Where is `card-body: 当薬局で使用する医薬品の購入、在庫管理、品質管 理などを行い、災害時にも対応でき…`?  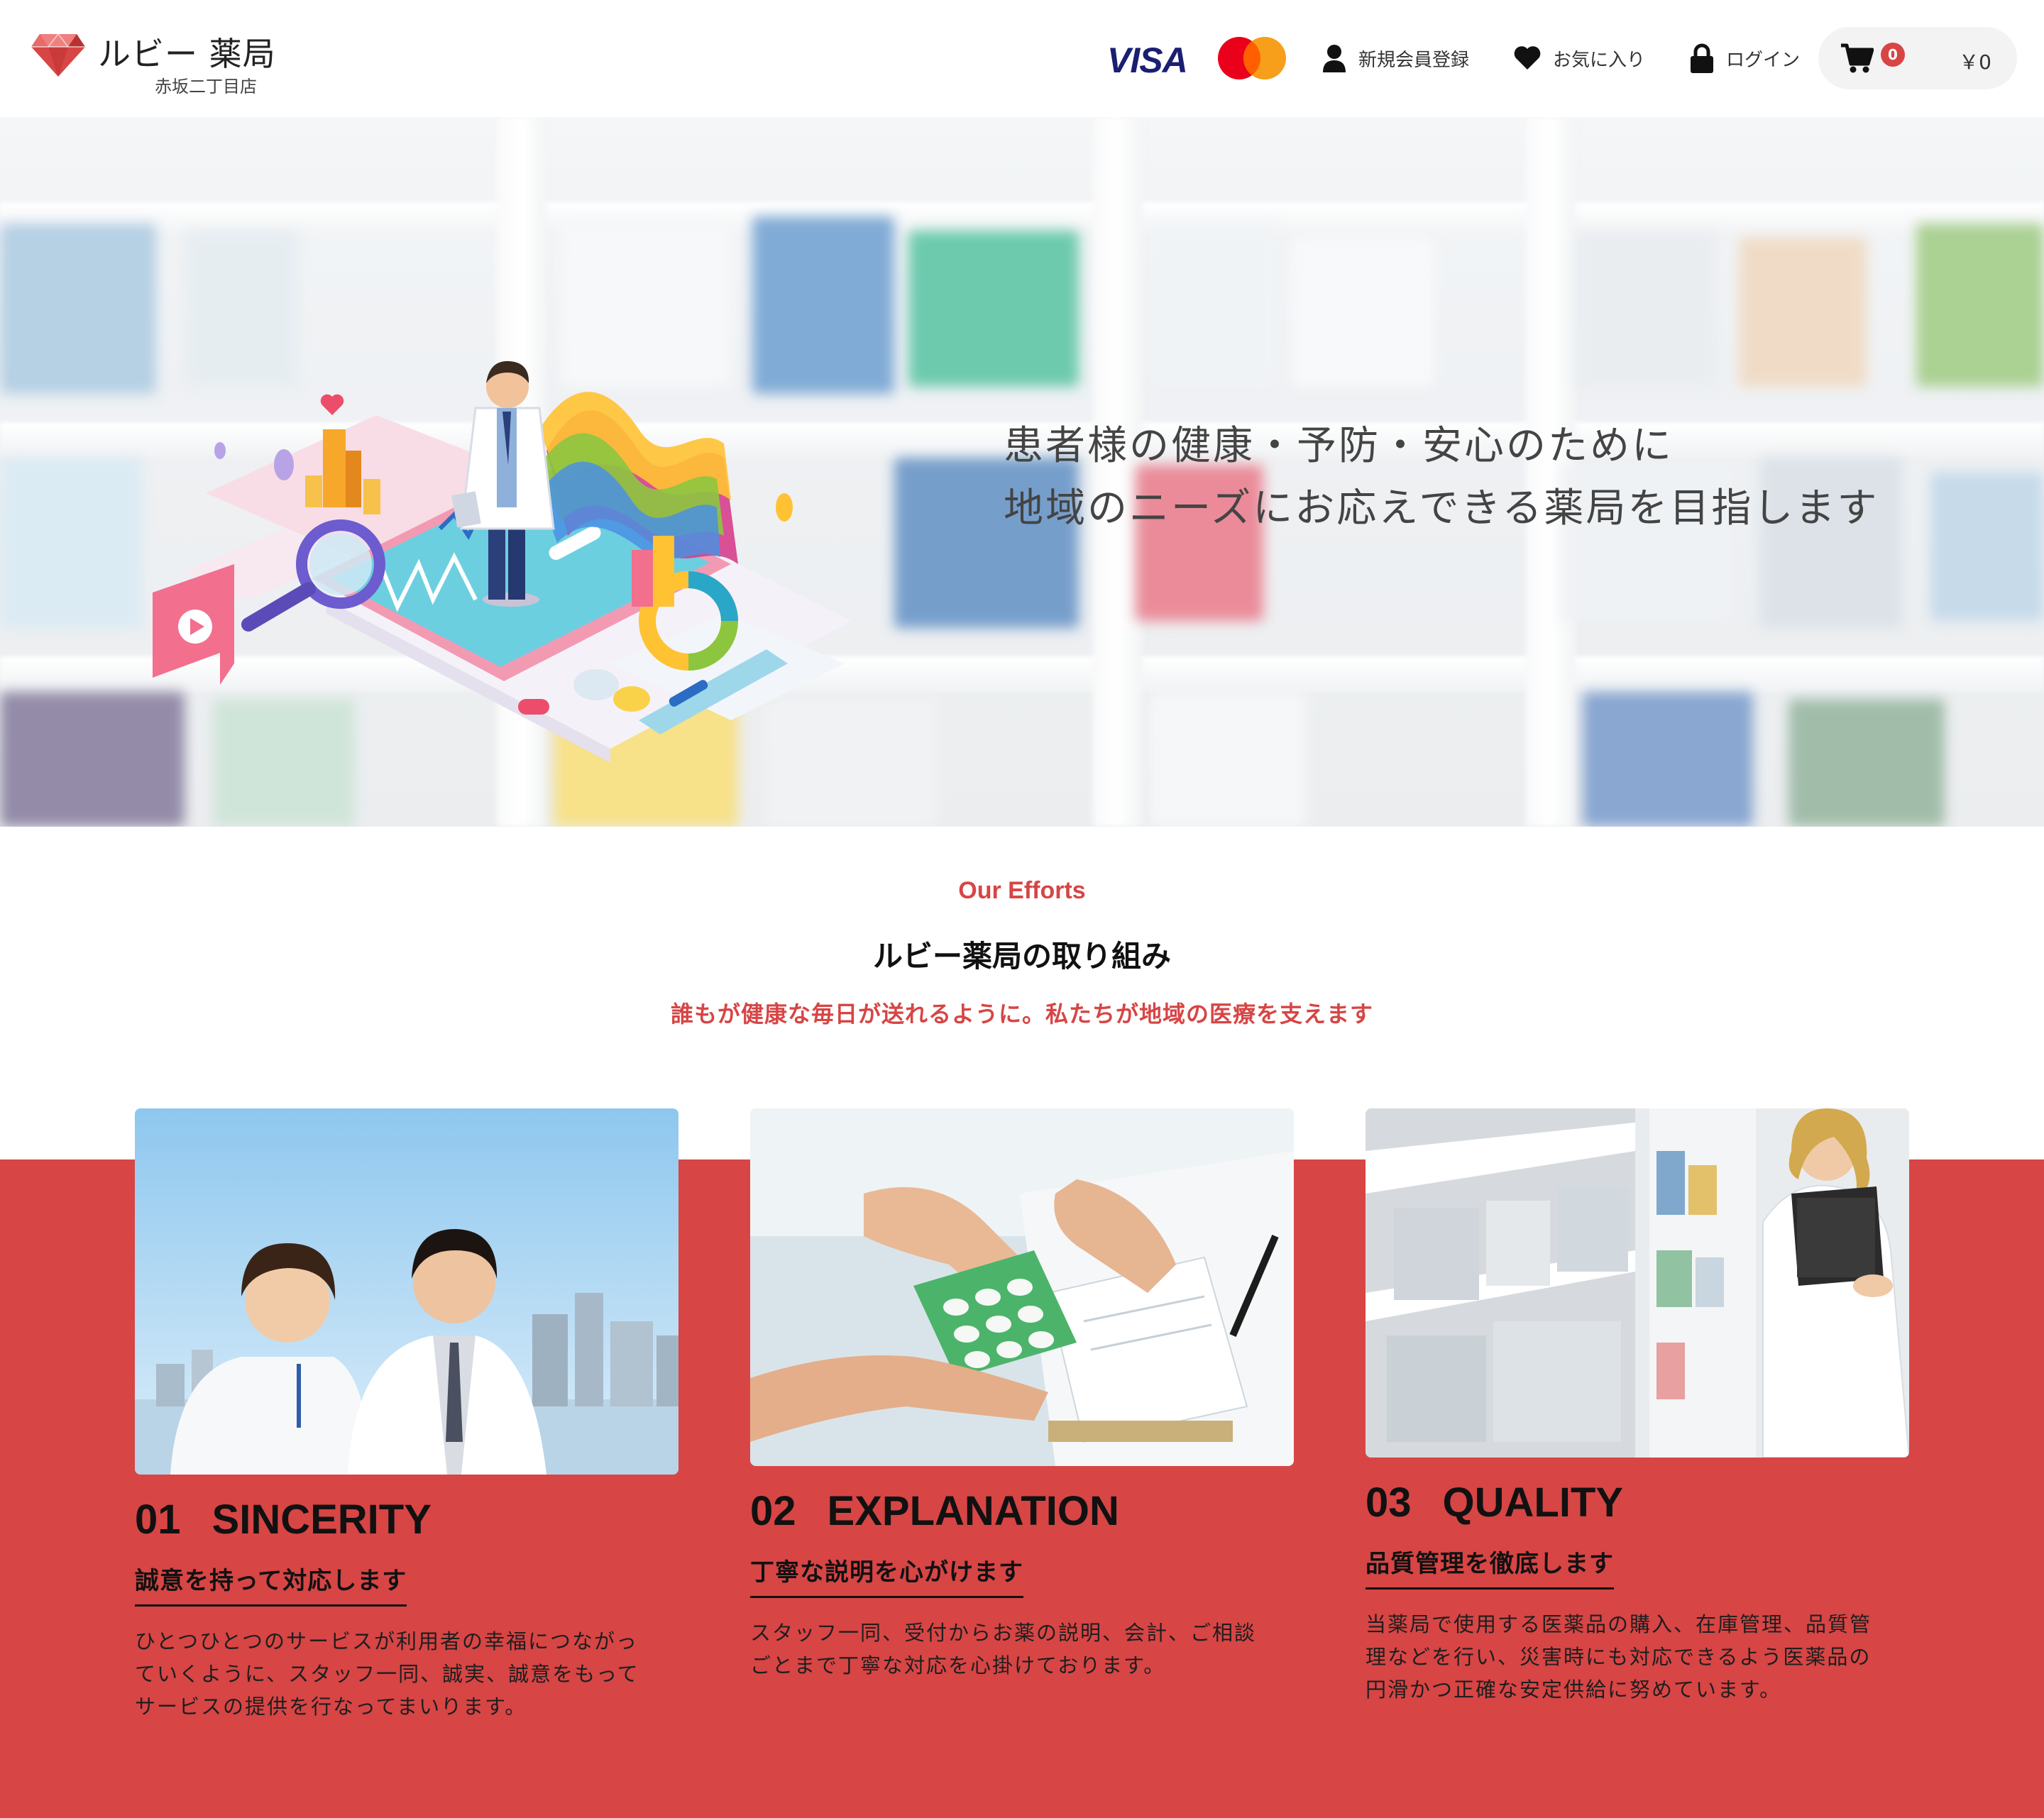
card-body: 当薬局で使用する医薬品の購入、在庫管理、品質管 理などを行い、災害時にも対応でき… is located at coordinates (1635, 1657).